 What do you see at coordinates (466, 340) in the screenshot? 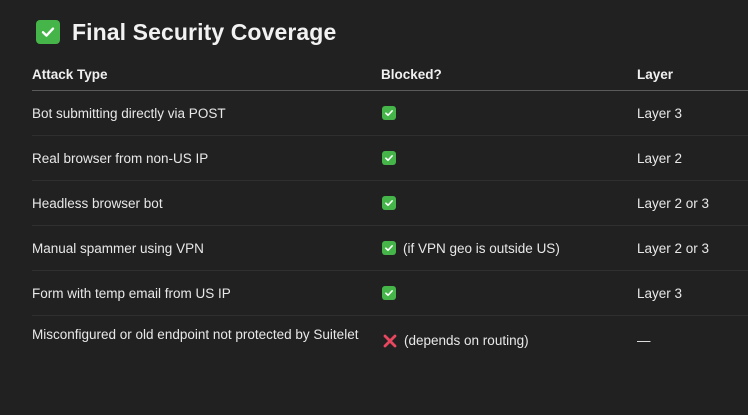
I see `blocked-note: (depends on routing)` at bounding box center [466, 340].